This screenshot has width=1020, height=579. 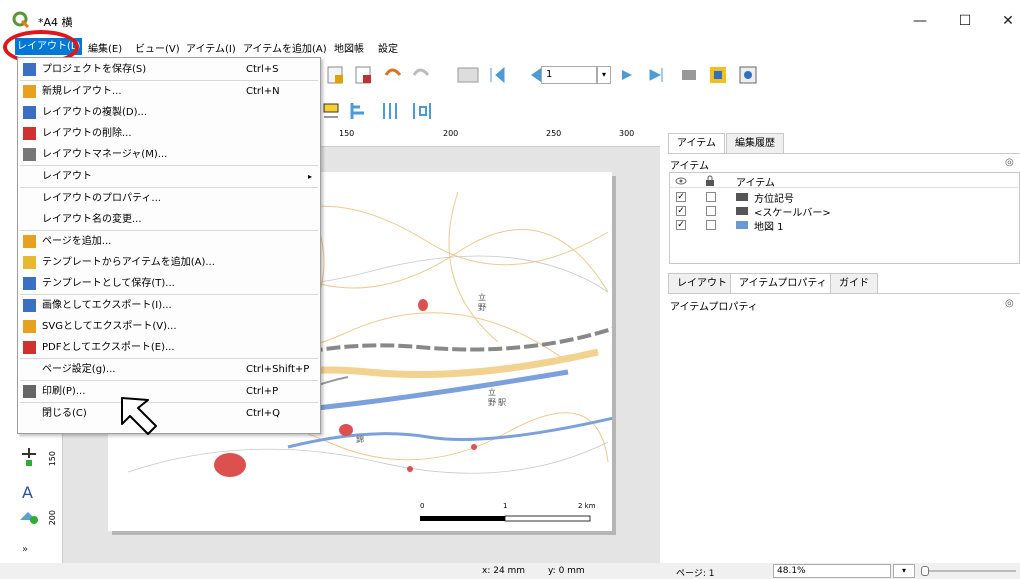 What do you see at coordinates (52, 518) in the screenshot?
I see `ruler-vtick: 200` at bounding box center [52, 518].